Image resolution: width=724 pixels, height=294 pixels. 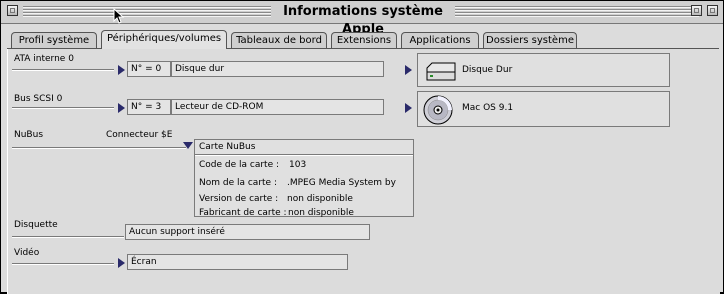 What do you see at coordinates (121, 108) in the screenshot?
I see `scsi-disclosure-triangle-icon` at bounding box center [121, 108].